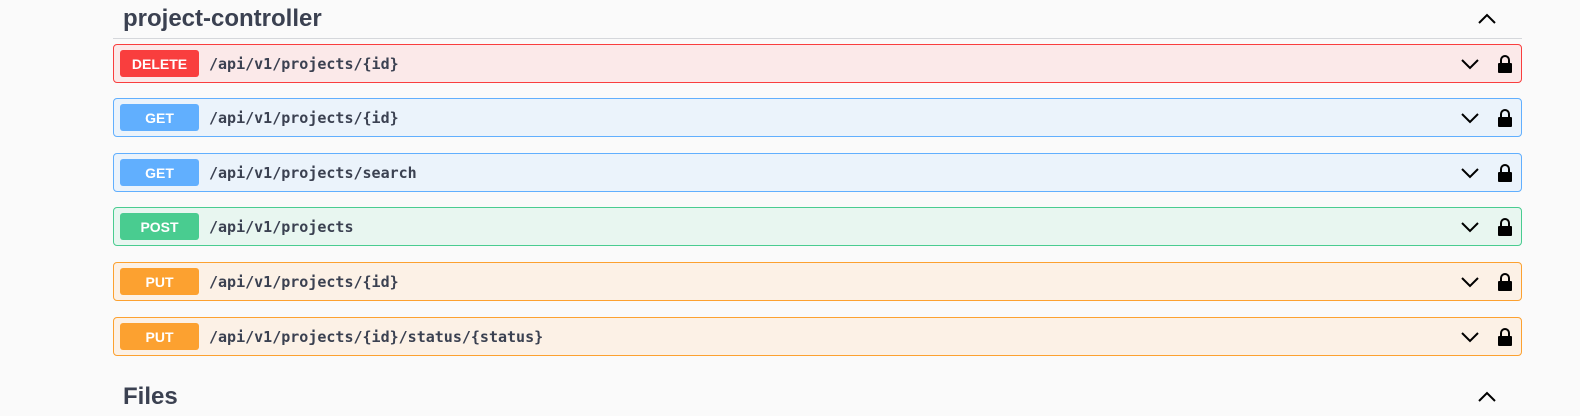 This screenshot has height=416, width=1580. Describe the element at coordinates (150, 396) in the screenshot. I see `section-title: Files` at that location.